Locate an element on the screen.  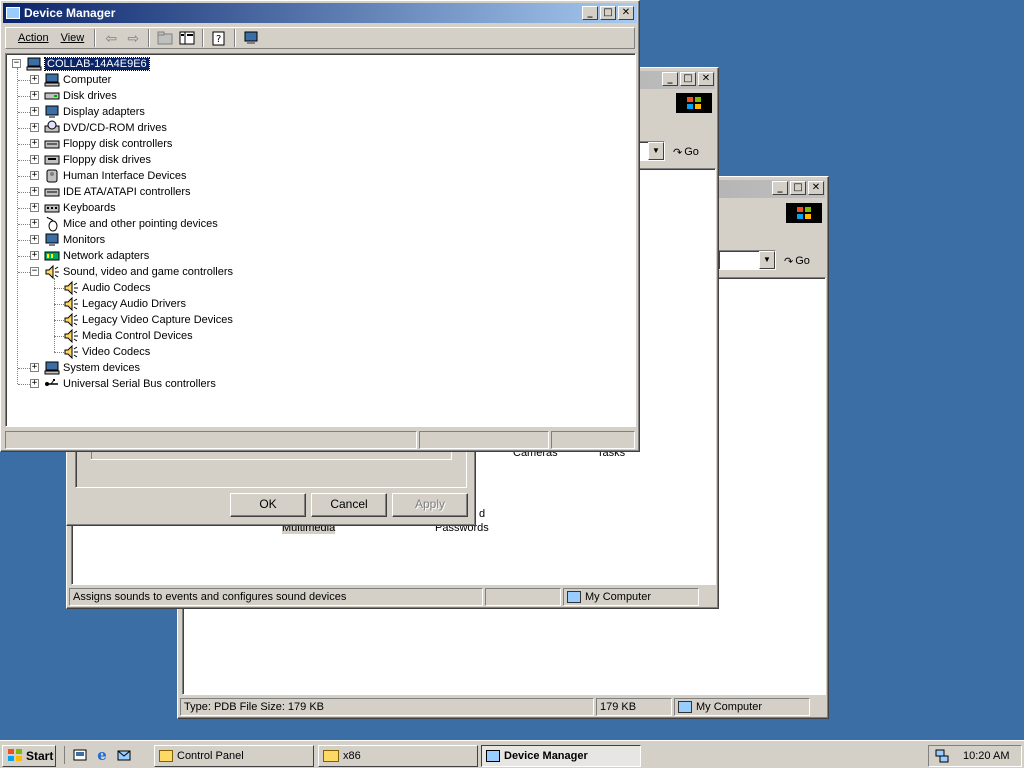
show-hide-tree-icon is located at coordinates (187, 38).